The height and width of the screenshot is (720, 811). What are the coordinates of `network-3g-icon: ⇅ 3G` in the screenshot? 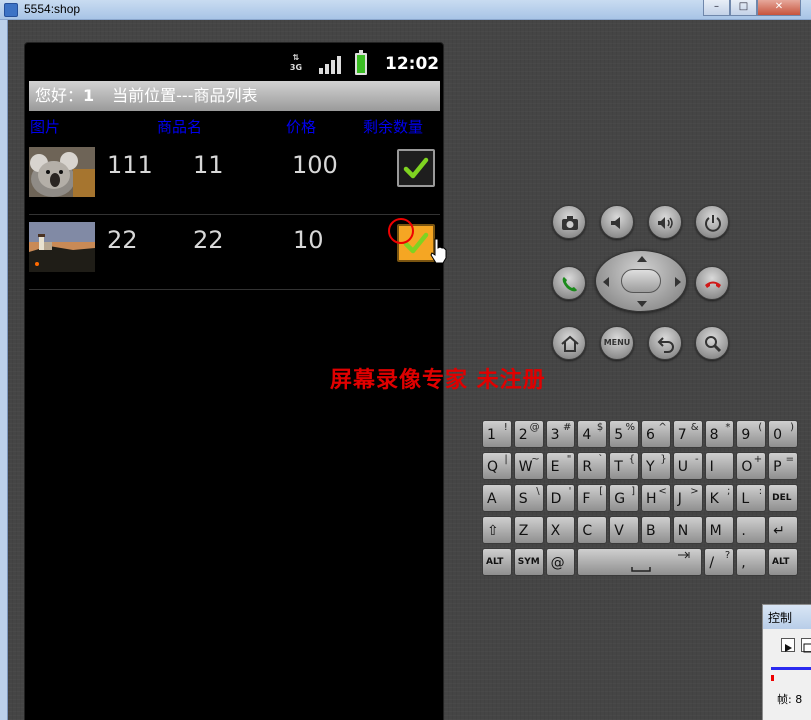 It's located at (296, 62).